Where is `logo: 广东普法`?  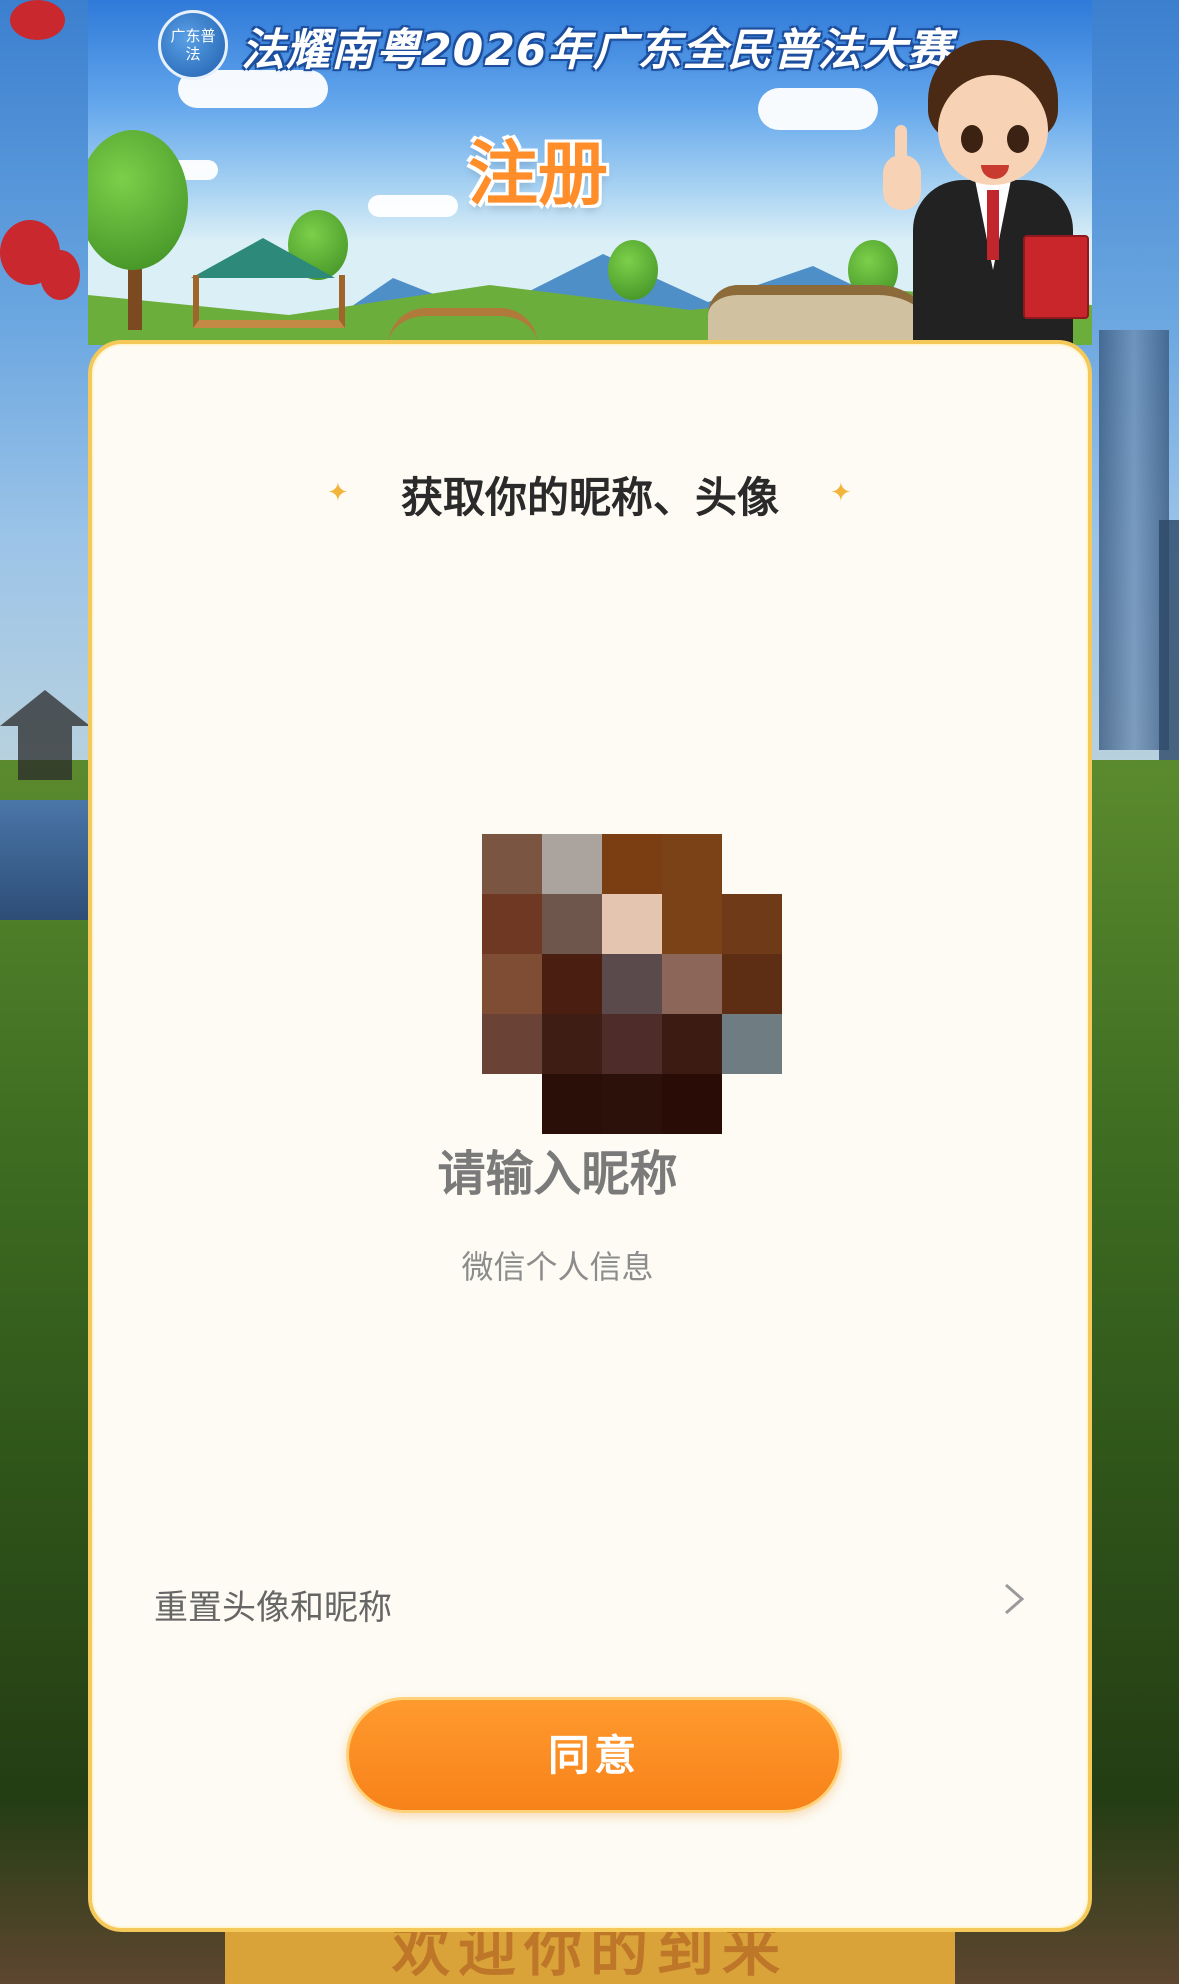 logo: 广东普法 is located at coordinates (193, 45).